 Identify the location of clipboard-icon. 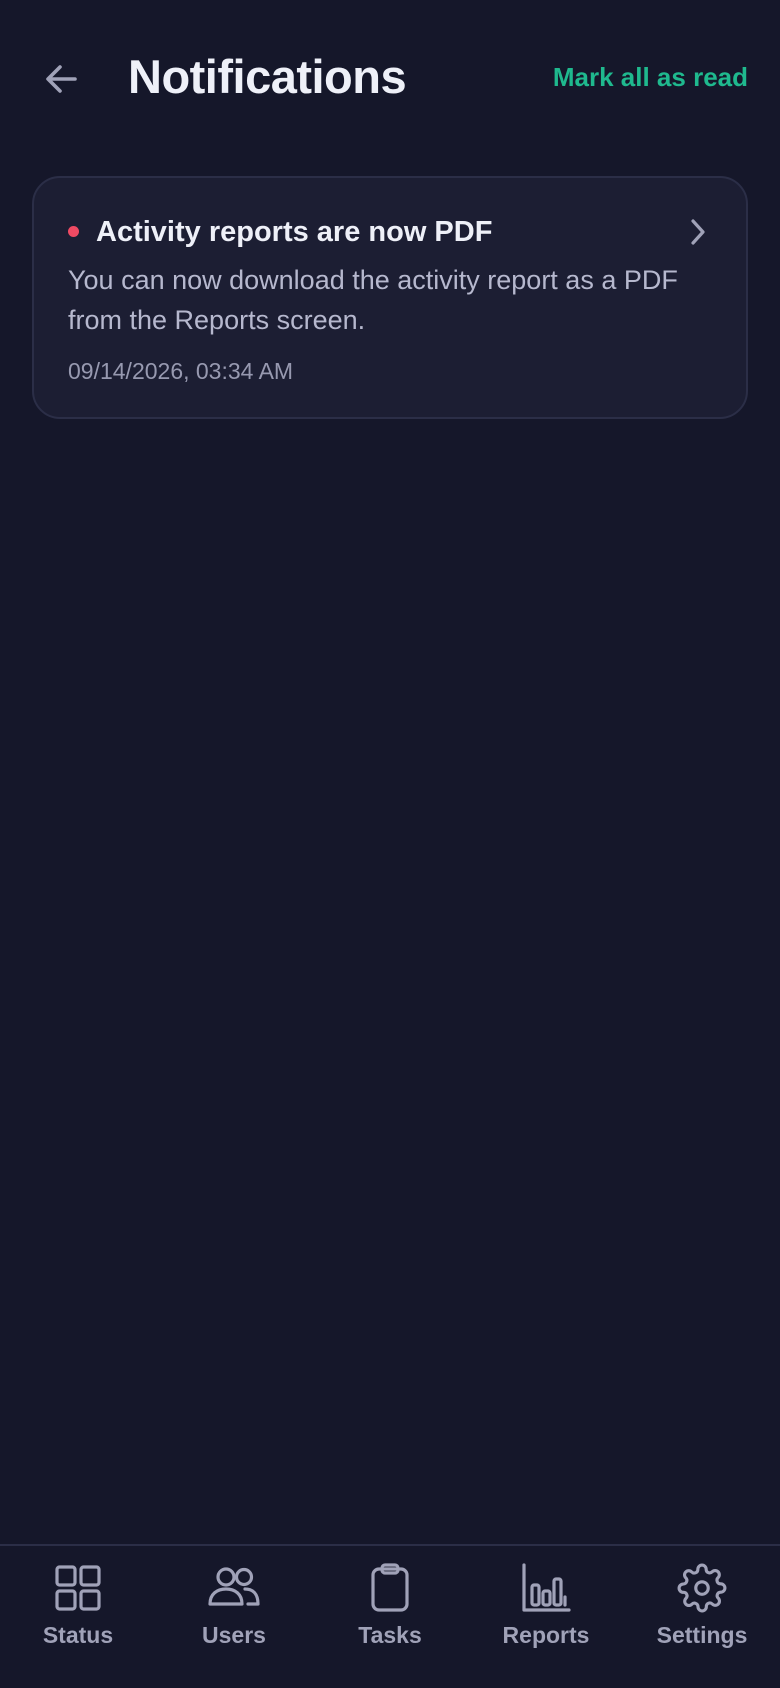
(390, 1588).